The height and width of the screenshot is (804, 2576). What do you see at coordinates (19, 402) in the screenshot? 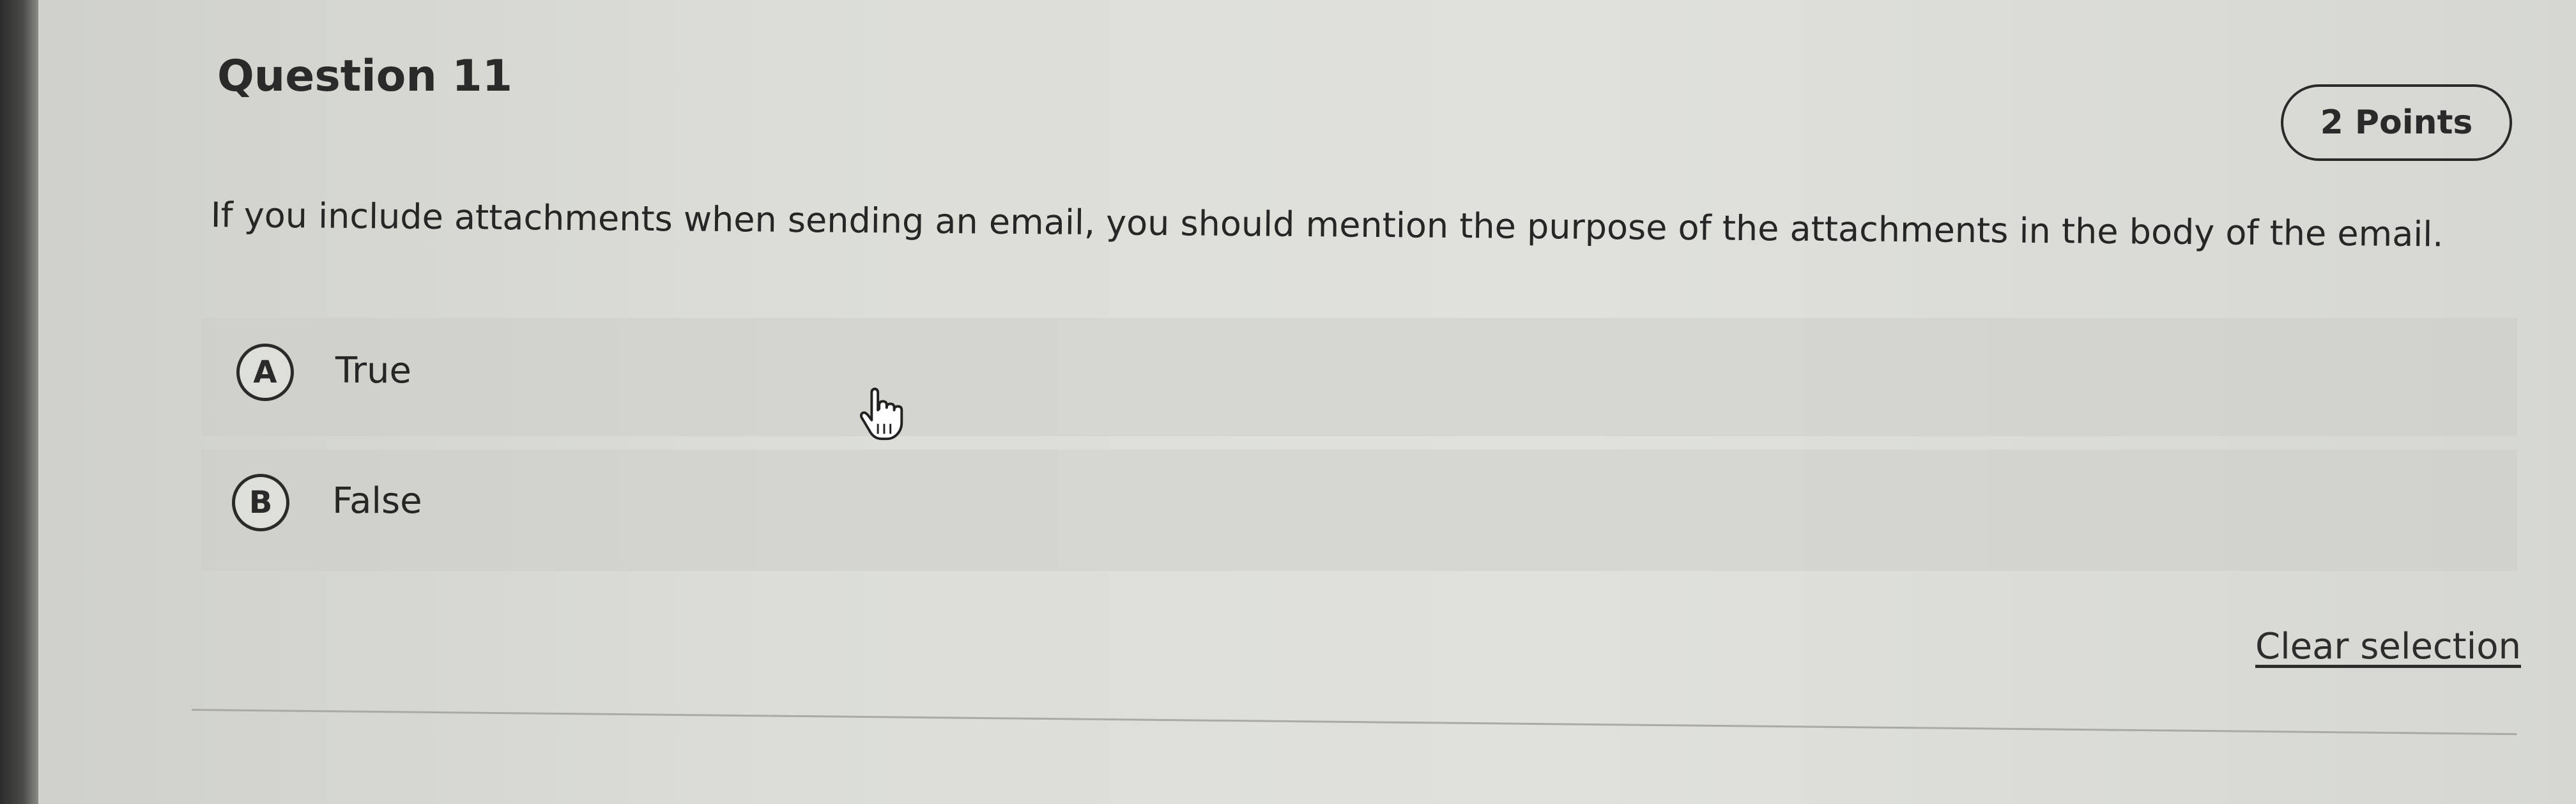
I see `screen-bezel` at bounding box center [19, 402].